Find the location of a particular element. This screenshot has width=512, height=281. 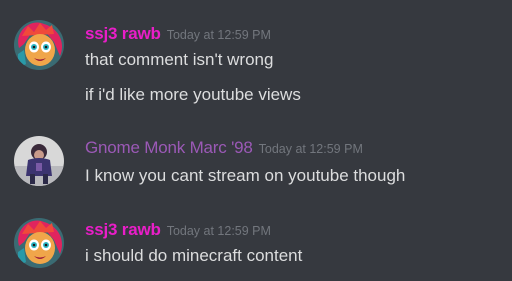

message-header: Gnome Monk Marc '98 Today at 12:59 PM is located at coordinates (224, 148).